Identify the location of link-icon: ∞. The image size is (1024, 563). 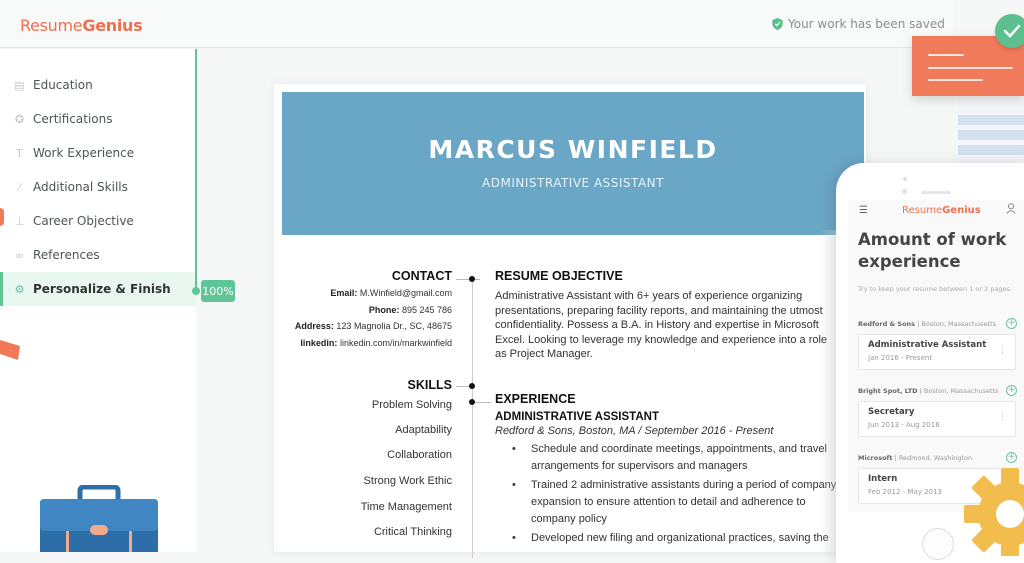
(19, 255).